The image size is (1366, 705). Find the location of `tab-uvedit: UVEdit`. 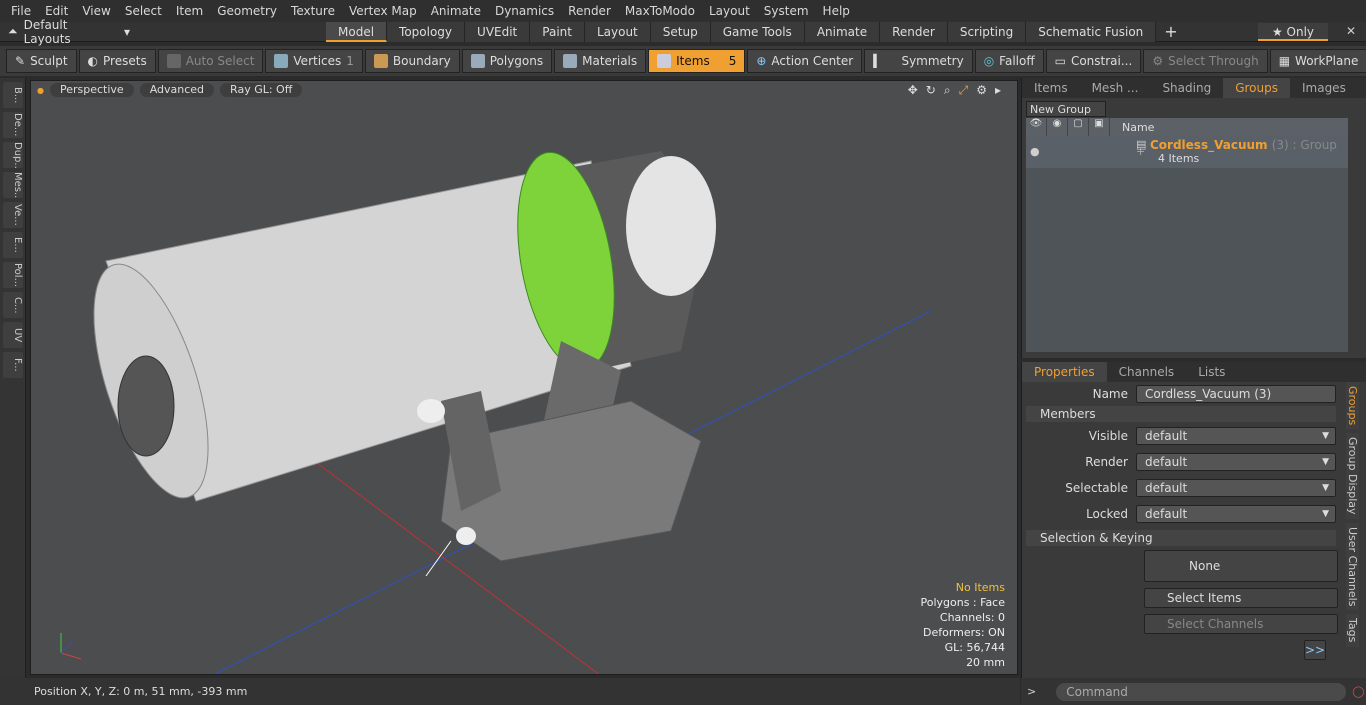

tab-uvedit: UVEdit is located at coordinates (498, 31).